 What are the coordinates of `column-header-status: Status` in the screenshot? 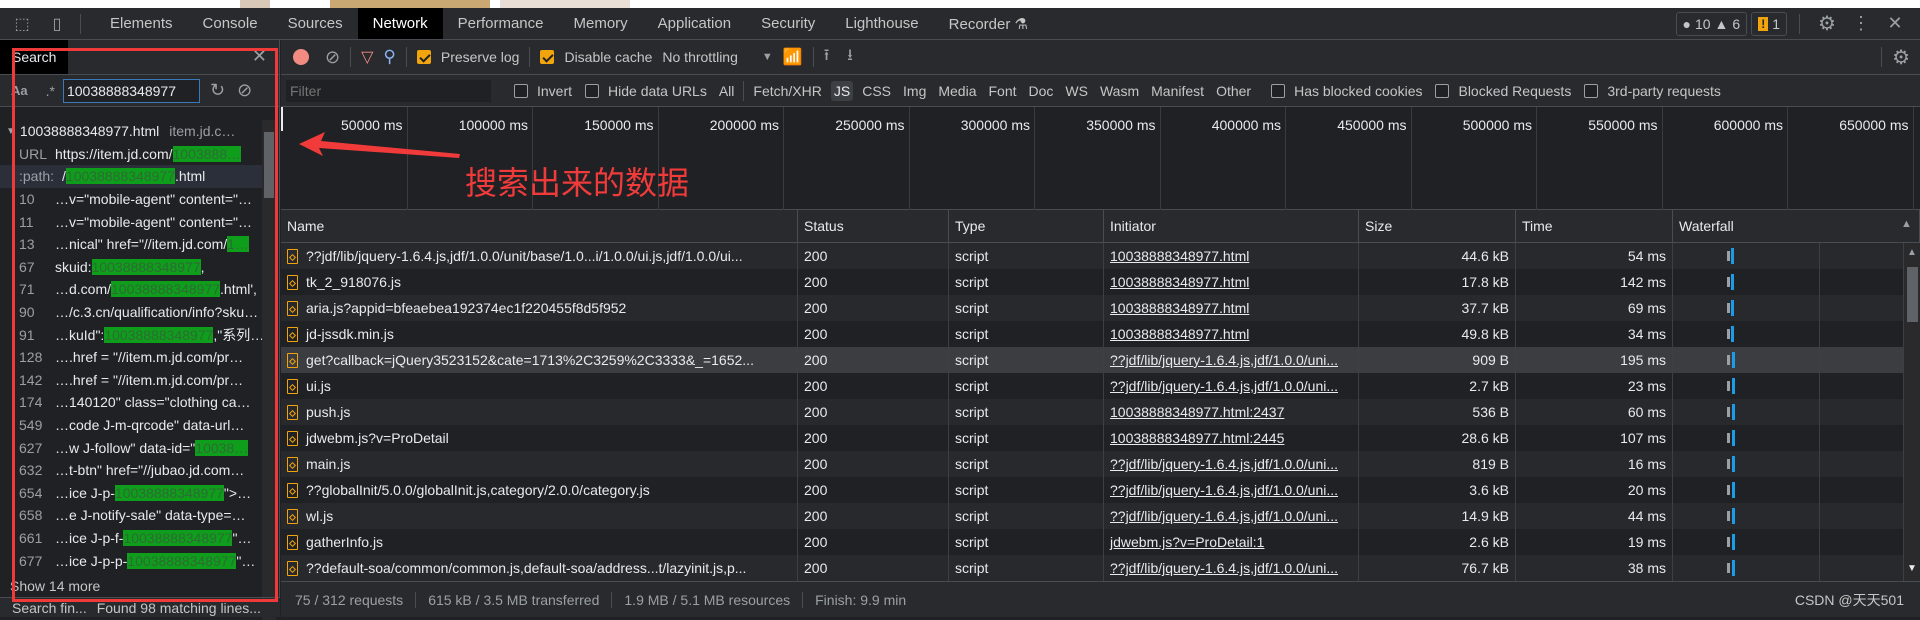 It's located at (873, 226).